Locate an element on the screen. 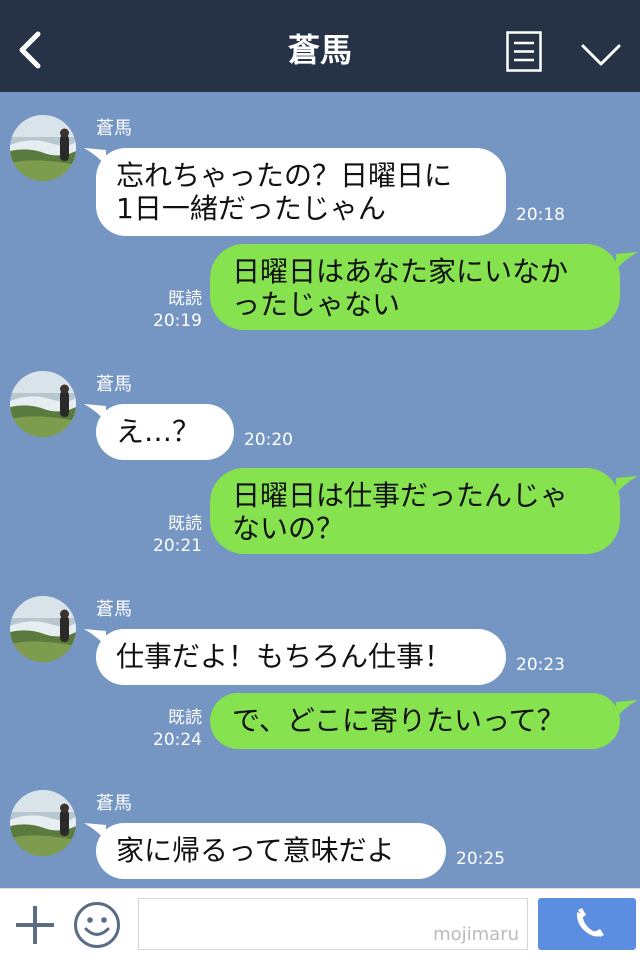 This screenshot has height=960, width=640. message-bubble-outgoing: で、どこに寄りたいって？ is located at coordinates (415, 721).